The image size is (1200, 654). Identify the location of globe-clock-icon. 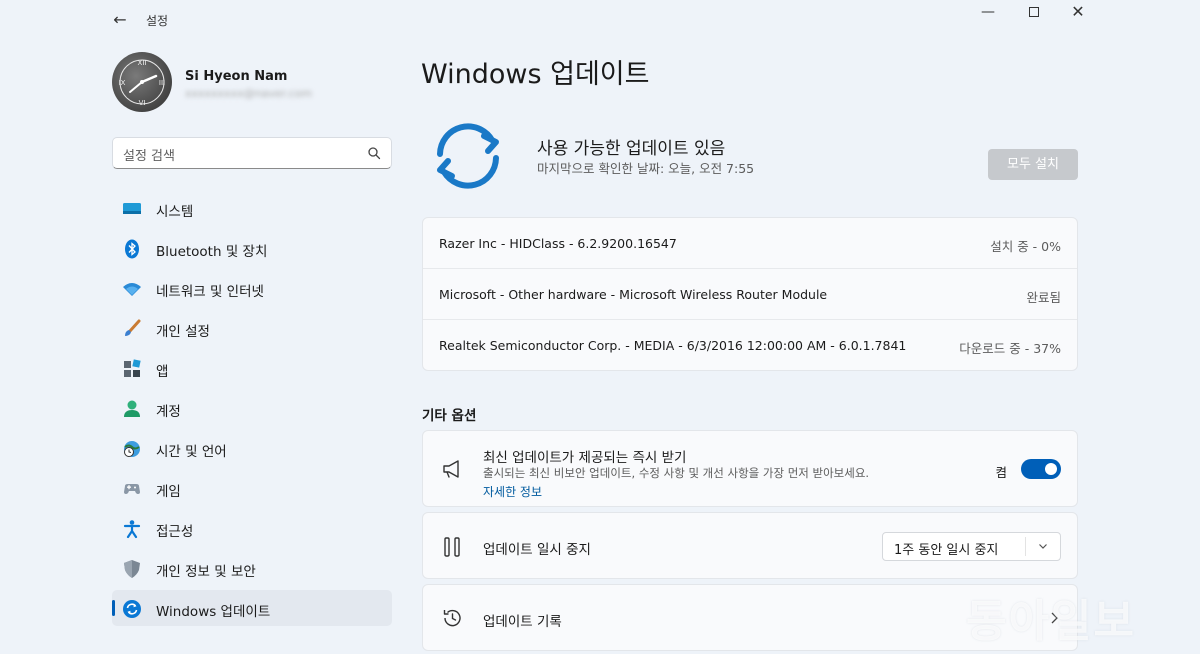
(132, 449).